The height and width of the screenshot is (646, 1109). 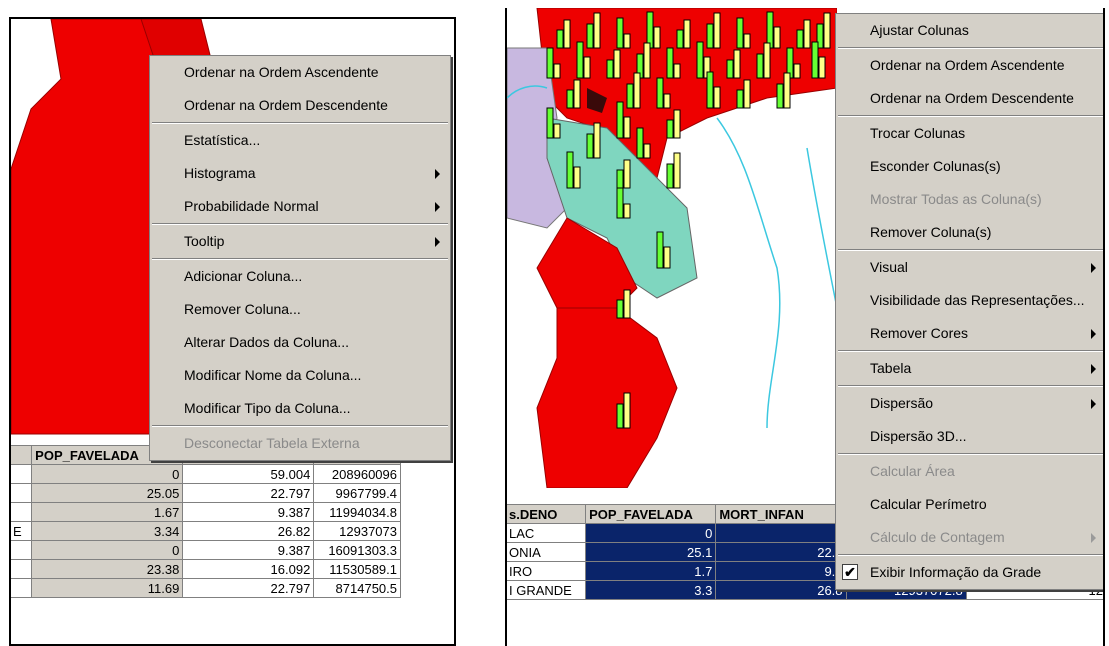 What do you see at coordinates (357, 588) in the screenshot?
I see `table-cell: 8714750.5` at bounding box center [357, 588].